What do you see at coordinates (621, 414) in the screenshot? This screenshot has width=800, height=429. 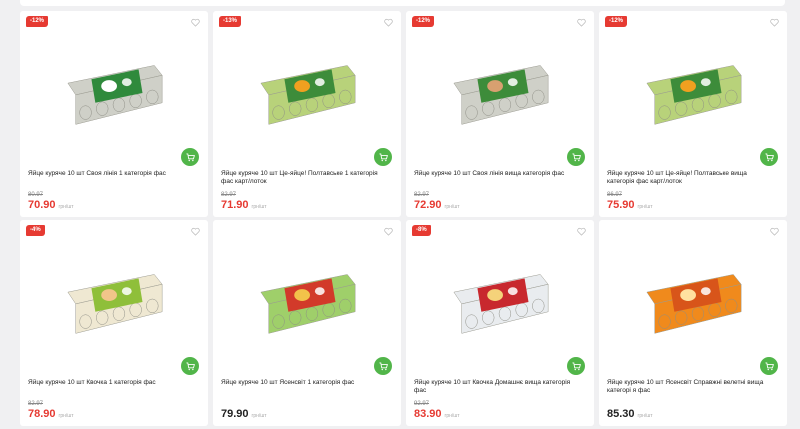 I see `current-price: 85.30` at bounding box center [621, 414].